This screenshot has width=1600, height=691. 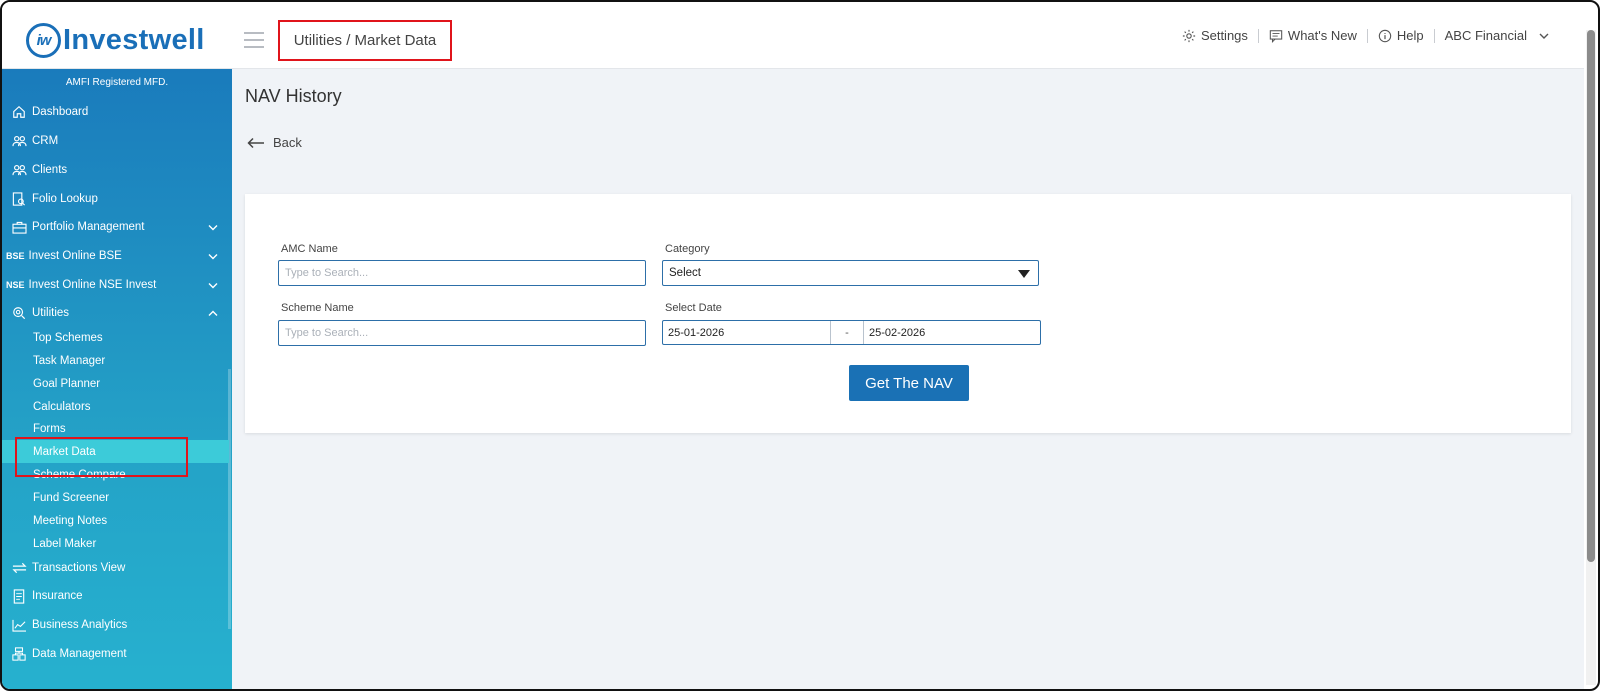 I want to click on settings-link: Settings, so click(x=1215, y=35).